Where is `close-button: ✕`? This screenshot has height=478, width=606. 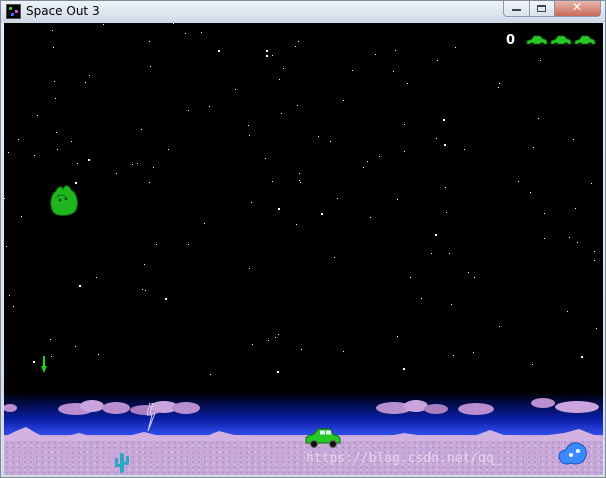
close-button: ✕ is located at coordinates (578, 8).